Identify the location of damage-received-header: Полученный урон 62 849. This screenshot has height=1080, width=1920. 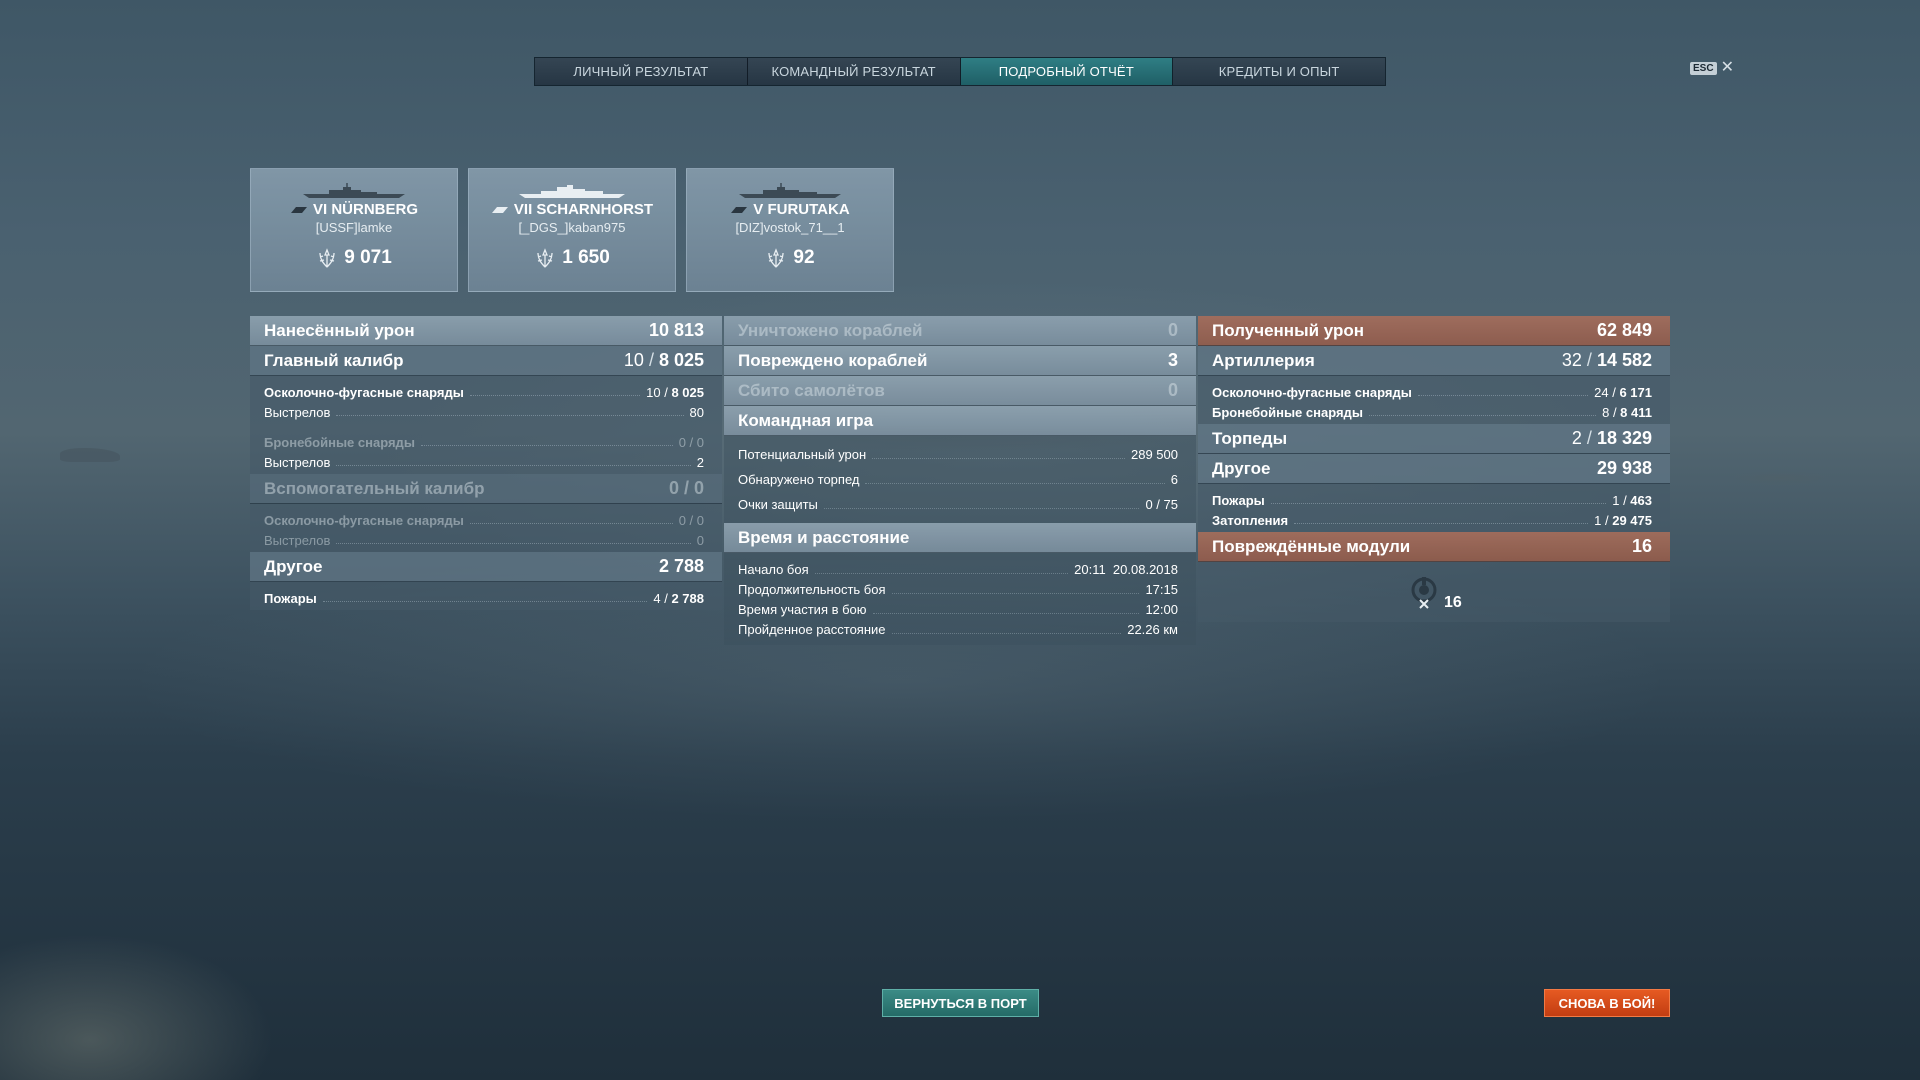
(1434, 331).